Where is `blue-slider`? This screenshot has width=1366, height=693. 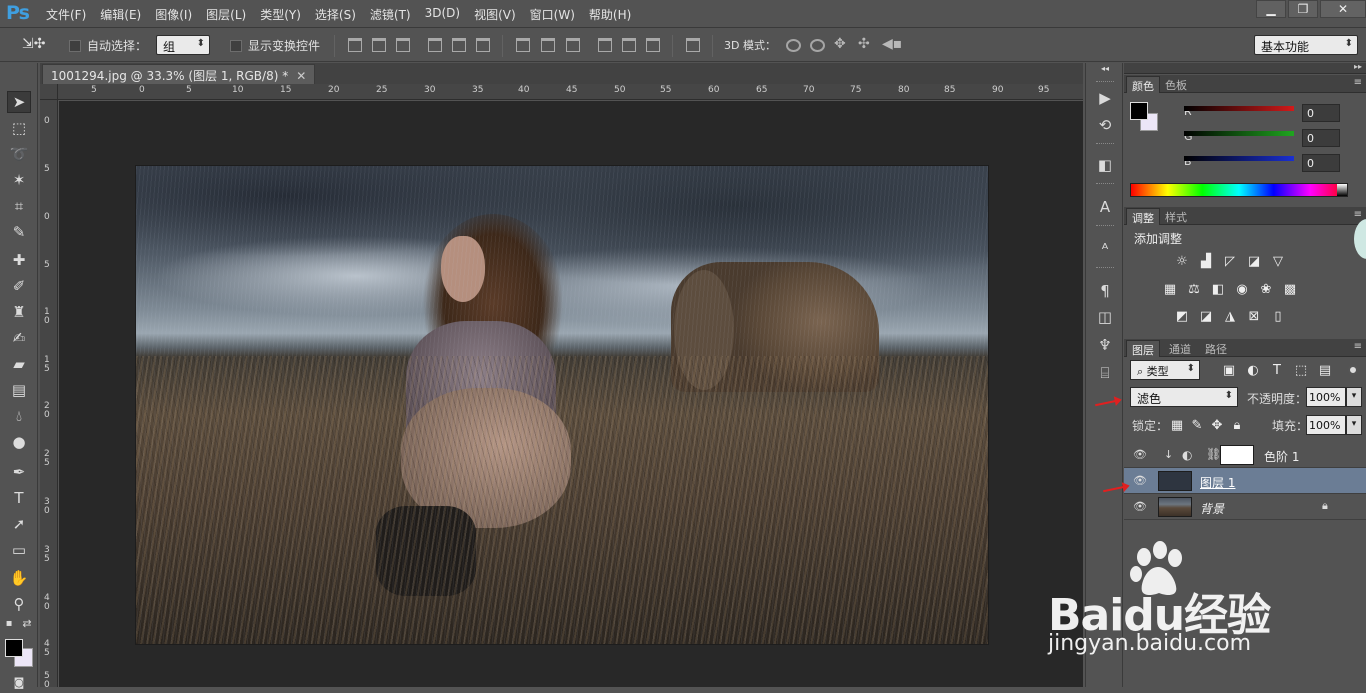
blue-slider is located at coordinates (1239, 158).